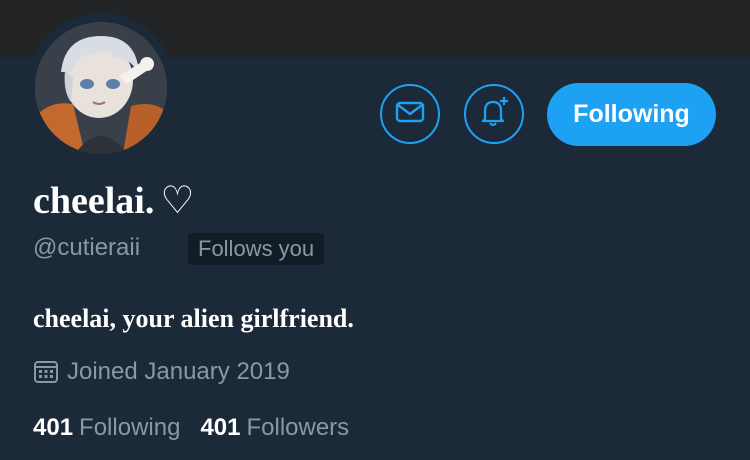 The width and height of the screenshot is (750, 460). I want to click on notifications-button, so click(494, 114).